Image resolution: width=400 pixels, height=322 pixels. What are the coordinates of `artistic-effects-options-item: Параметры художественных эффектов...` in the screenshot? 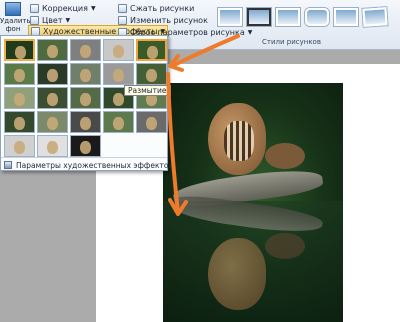 It's located at (92, 165).